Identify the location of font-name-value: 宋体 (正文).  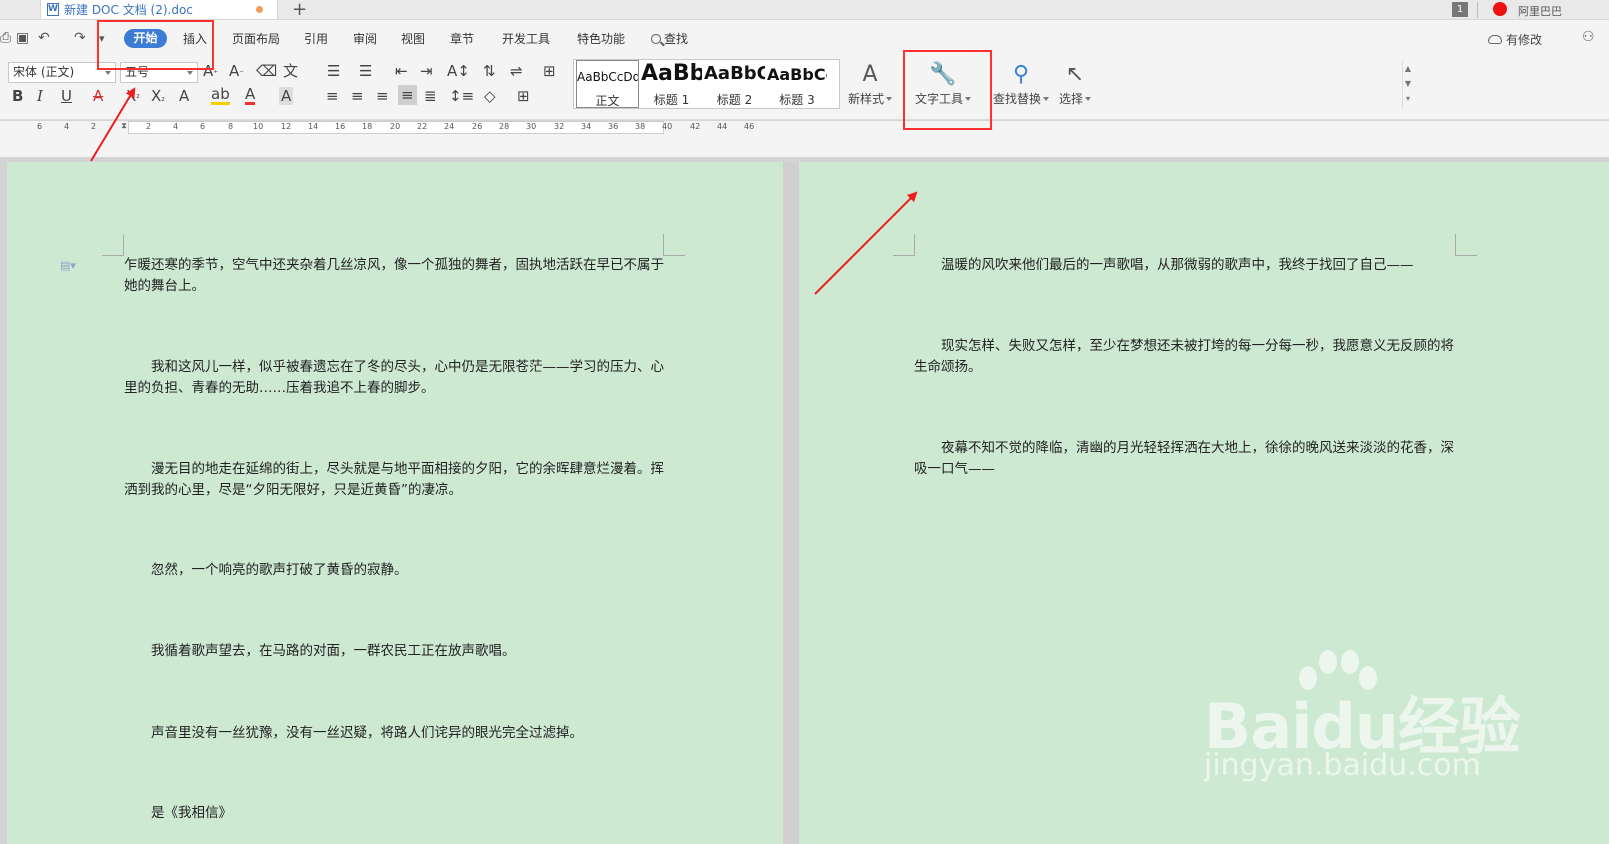
(44, 72).